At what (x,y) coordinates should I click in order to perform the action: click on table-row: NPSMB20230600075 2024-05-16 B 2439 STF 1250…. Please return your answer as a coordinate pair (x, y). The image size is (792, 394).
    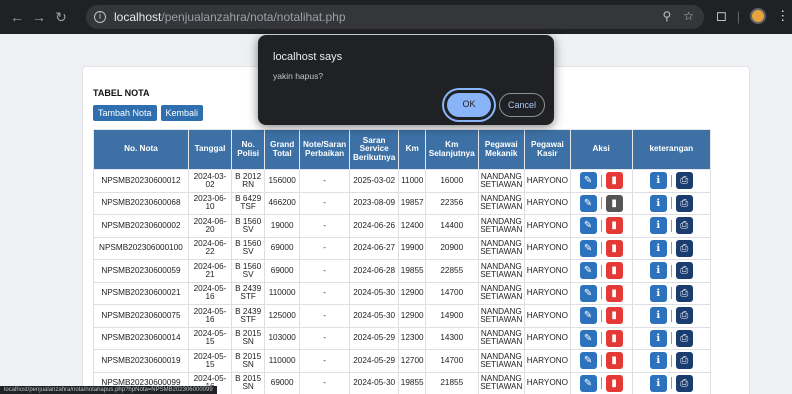
    Looking at the image, I should click on (402, 316).